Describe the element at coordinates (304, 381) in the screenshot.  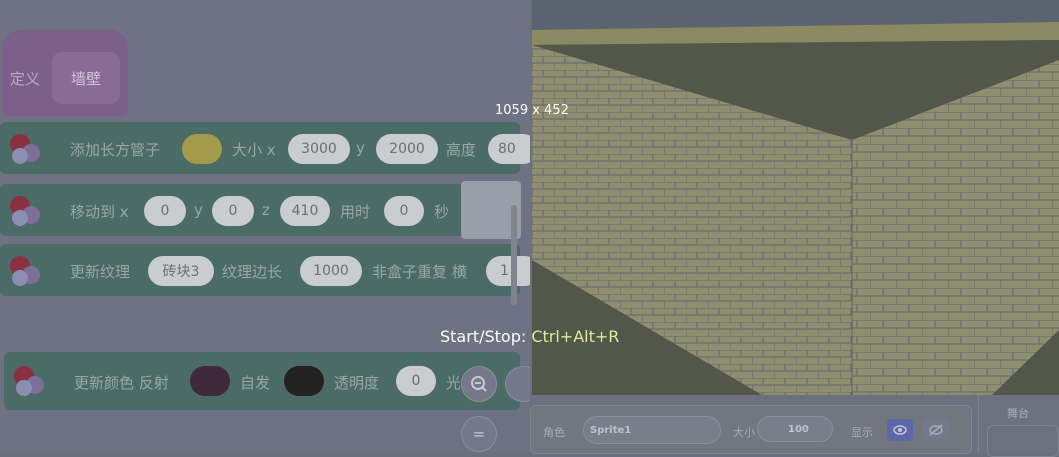
I see `emit-color-swatch` at that location.